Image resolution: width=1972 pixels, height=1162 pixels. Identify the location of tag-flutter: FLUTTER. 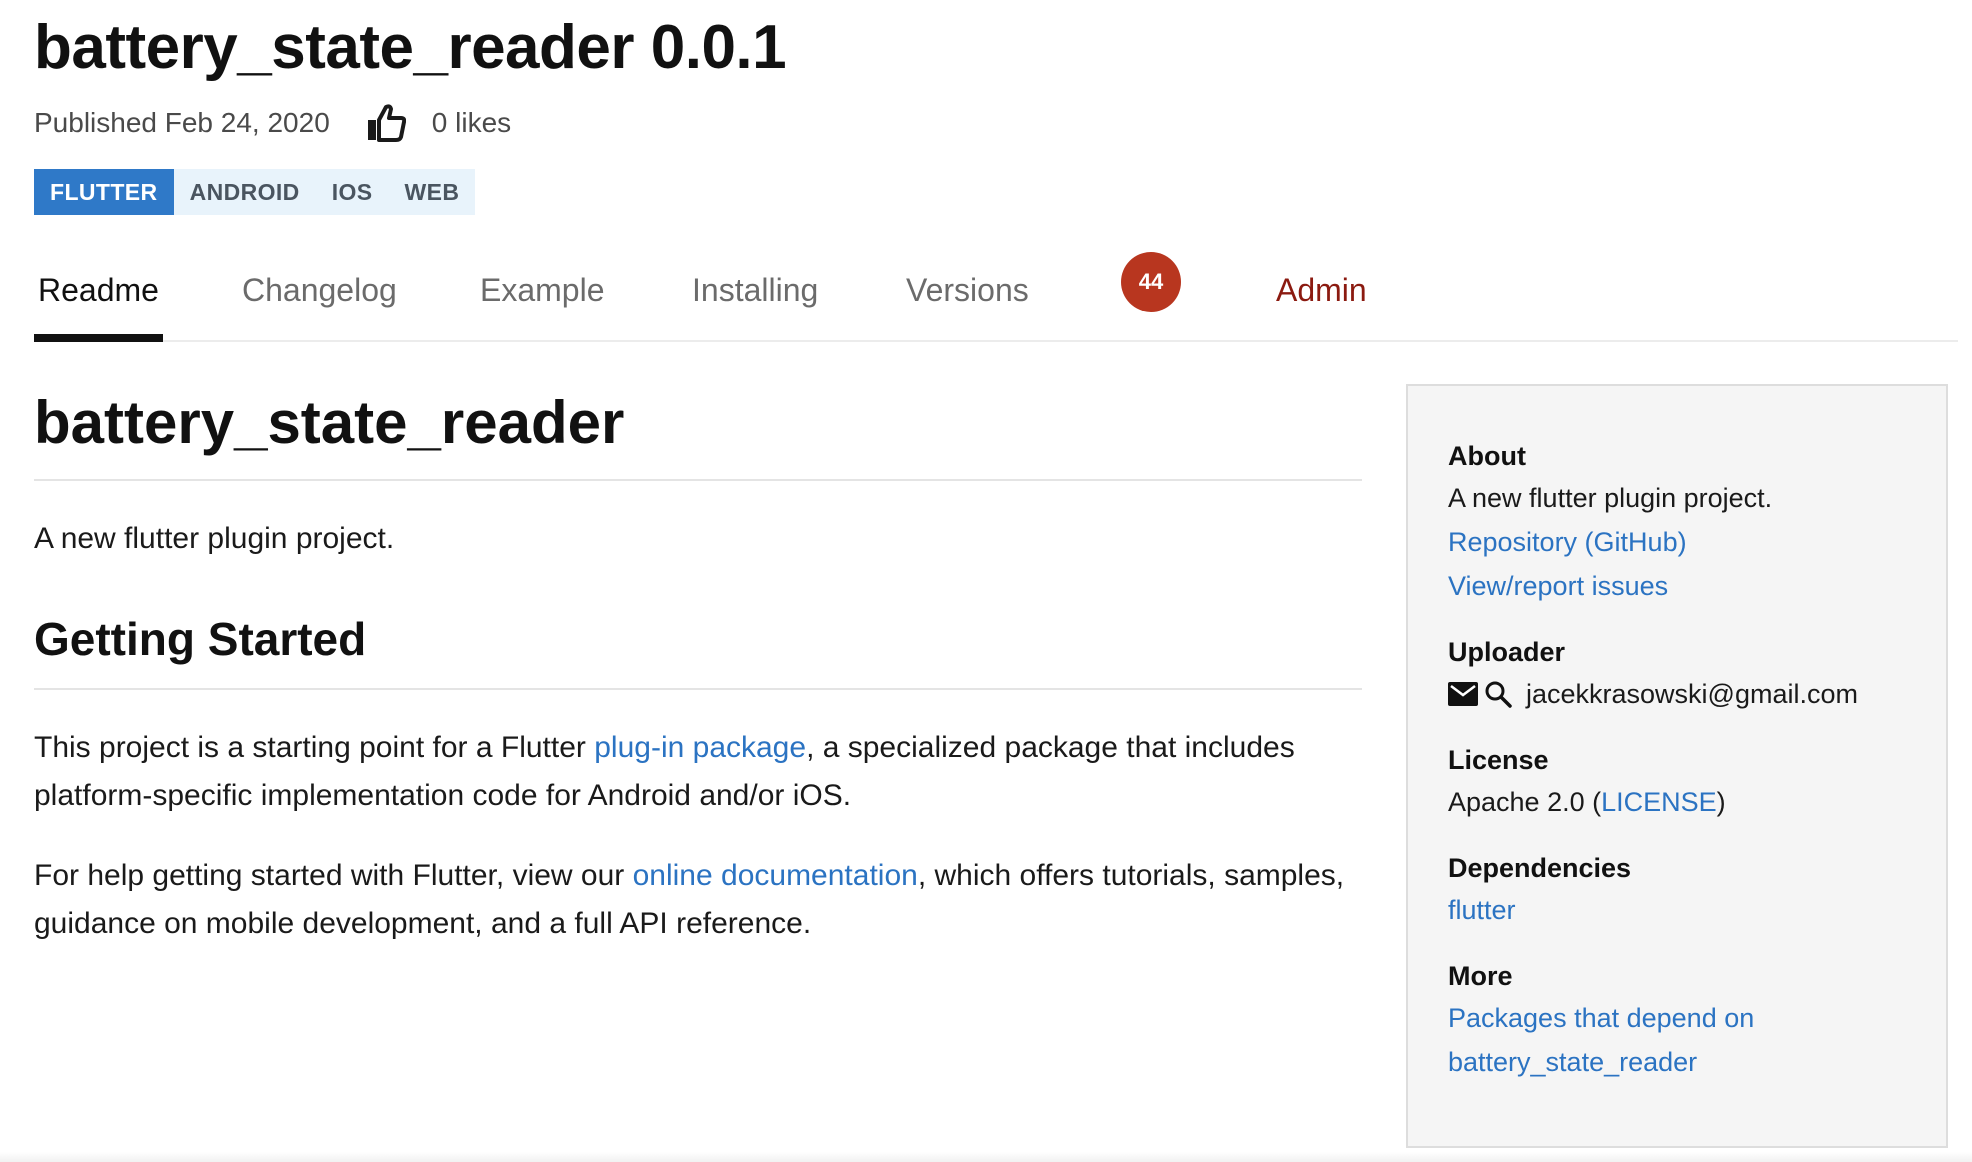
(104, 192).